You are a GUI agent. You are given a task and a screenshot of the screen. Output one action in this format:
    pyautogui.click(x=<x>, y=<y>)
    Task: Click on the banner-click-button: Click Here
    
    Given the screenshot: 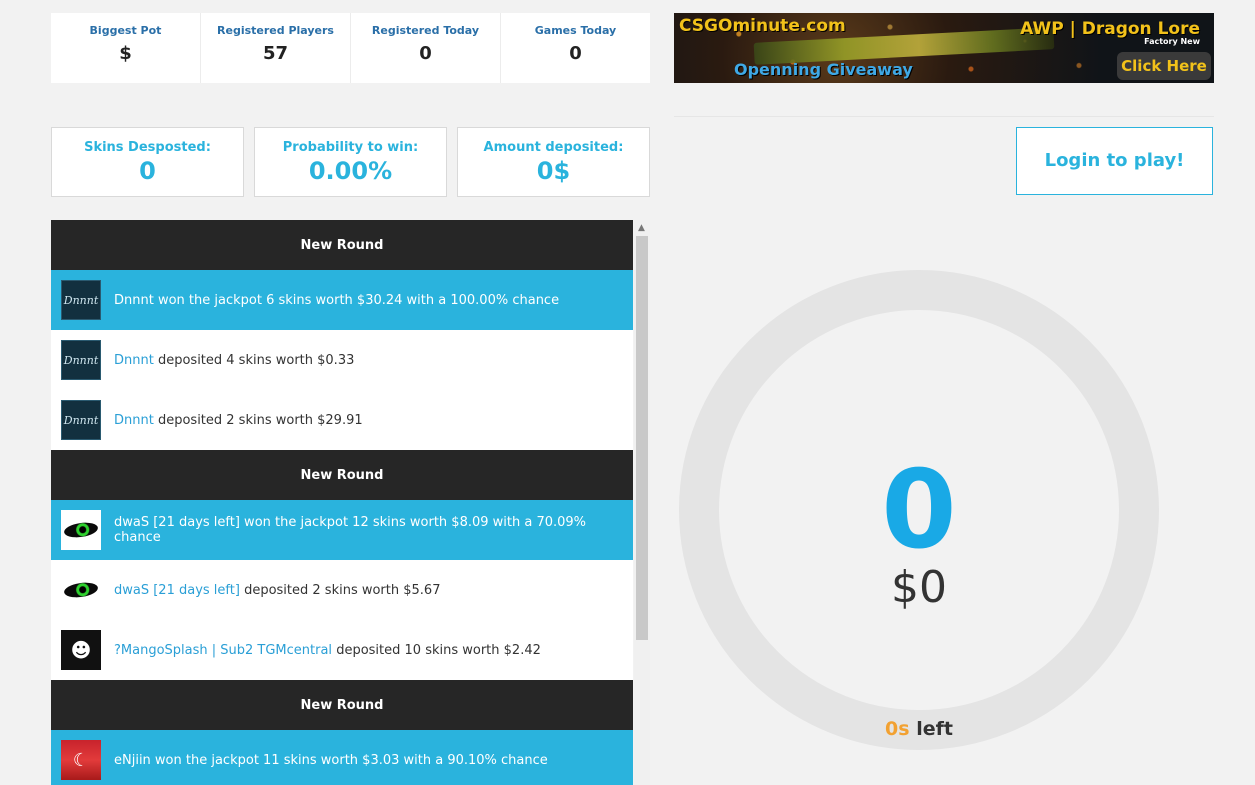 What is the action you would take?
    pyautogui.click(x=1164, y=66)
    